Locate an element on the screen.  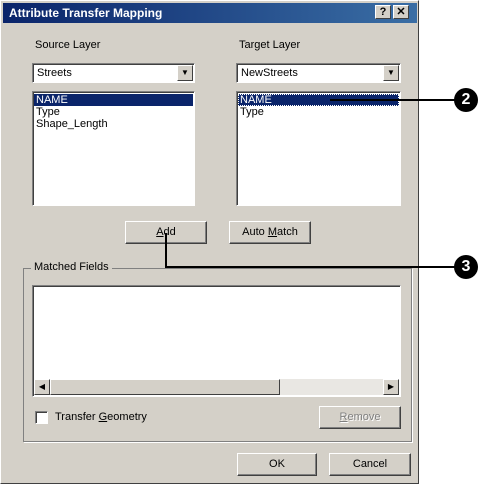
scroll-thumb is located at coordinates (165, 387).